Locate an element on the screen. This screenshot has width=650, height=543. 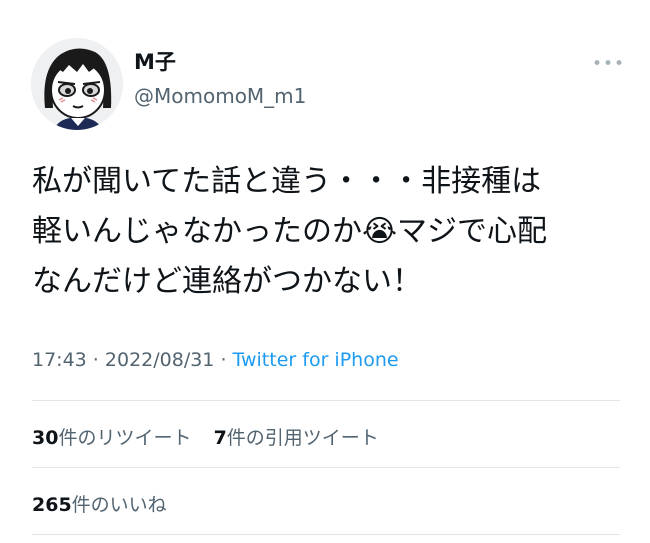
user-handle: @MomomoM_m1 is located at coordinates (220, 96).